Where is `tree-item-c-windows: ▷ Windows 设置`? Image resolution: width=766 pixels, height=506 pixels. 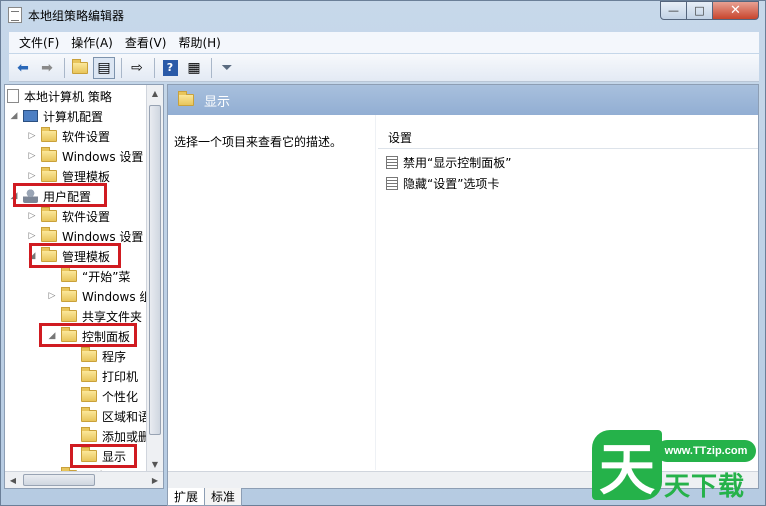 tree-item-c-windows: ▷ Windows 设置 is located at coordinates (85, 156).